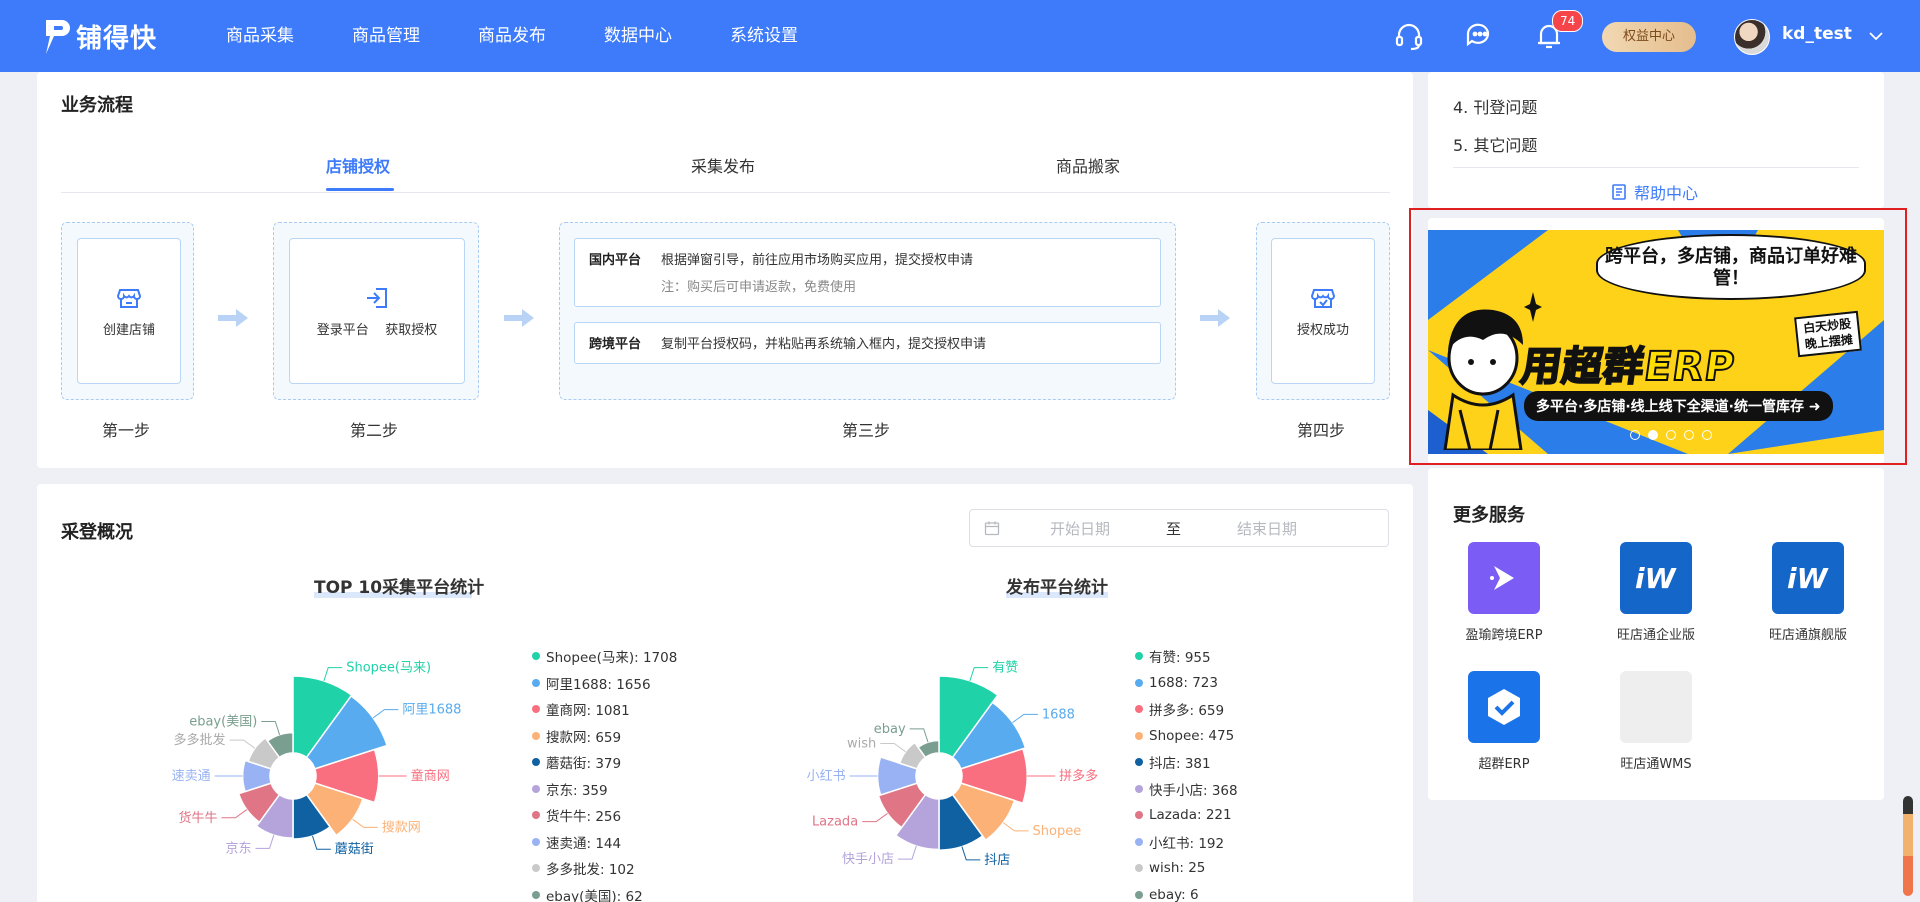 This screenshot has width=1920, height=902. What do you see at coordinates (584, 737) in the screenshot?
I see `legend-label: 搜款网: 659` at bounding box center [584, 737].